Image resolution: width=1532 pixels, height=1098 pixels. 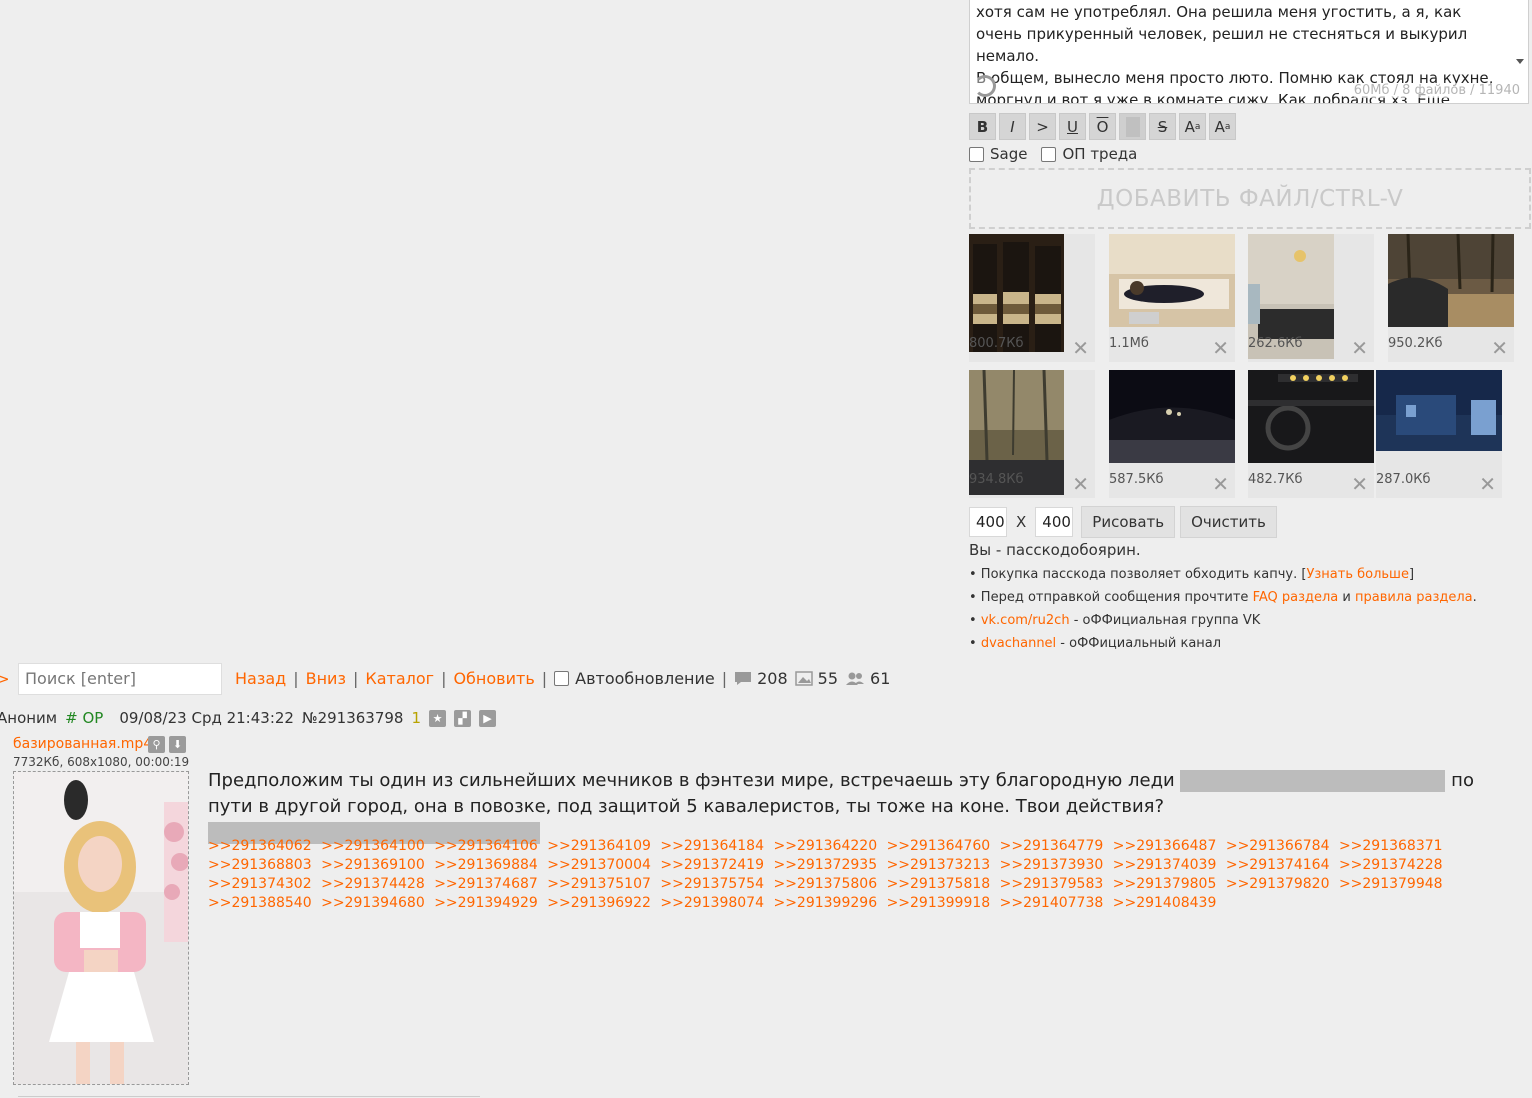 What do you see at coordinates (1165, 865) in the screenshot?
I see `reply-link: >>291374039` at bounding box center [1165, 865].